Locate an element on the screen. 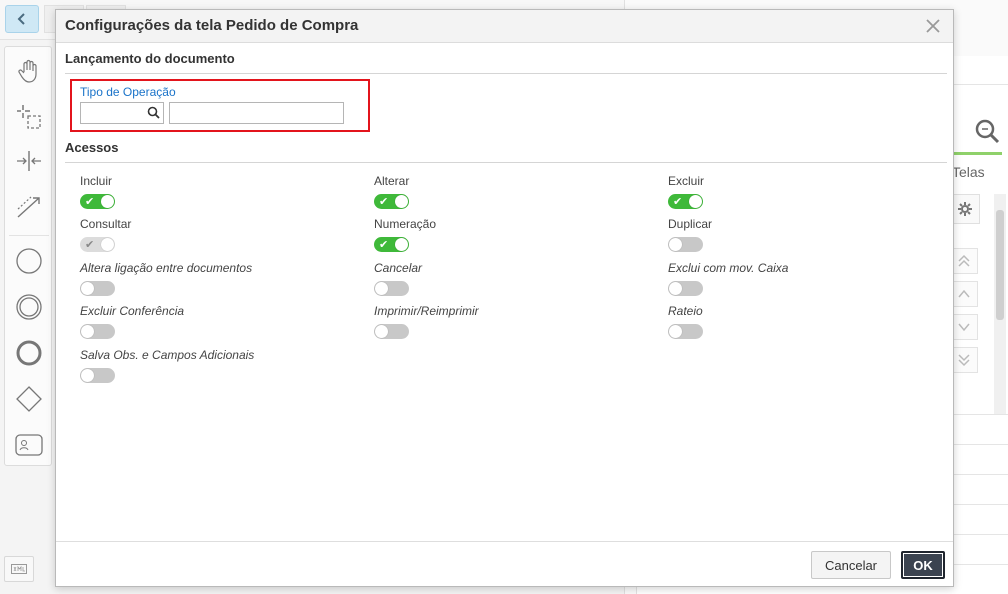  permission-toggle-excluir-conferencia is located at coordinates (97, 331).